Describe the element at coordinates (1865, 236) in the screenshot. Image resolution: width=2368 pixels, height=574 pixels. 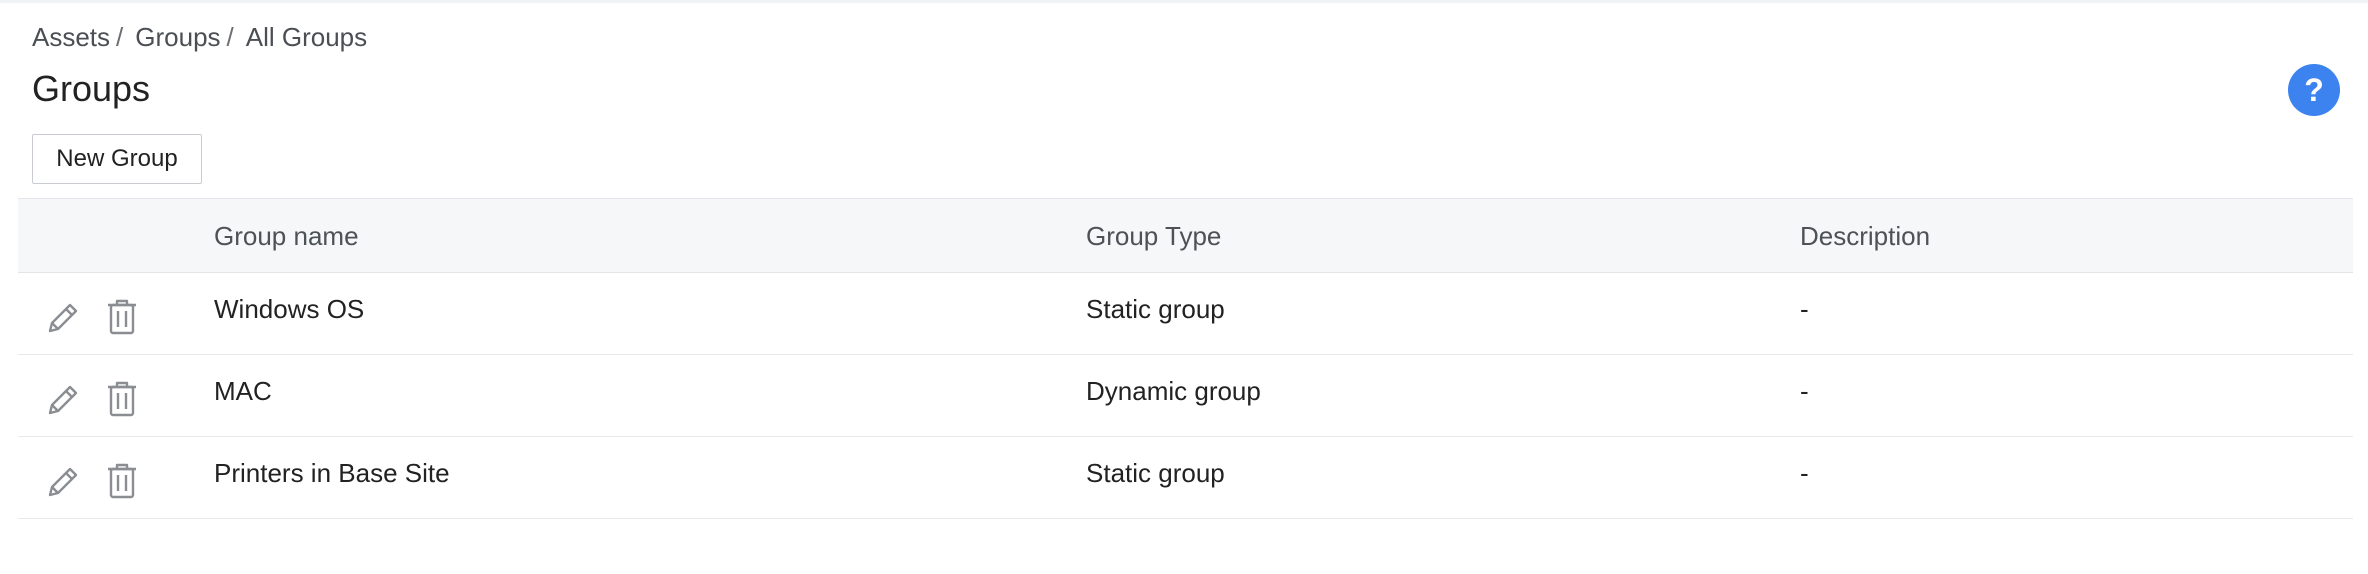
I see `column-header-description: Description` at that location.